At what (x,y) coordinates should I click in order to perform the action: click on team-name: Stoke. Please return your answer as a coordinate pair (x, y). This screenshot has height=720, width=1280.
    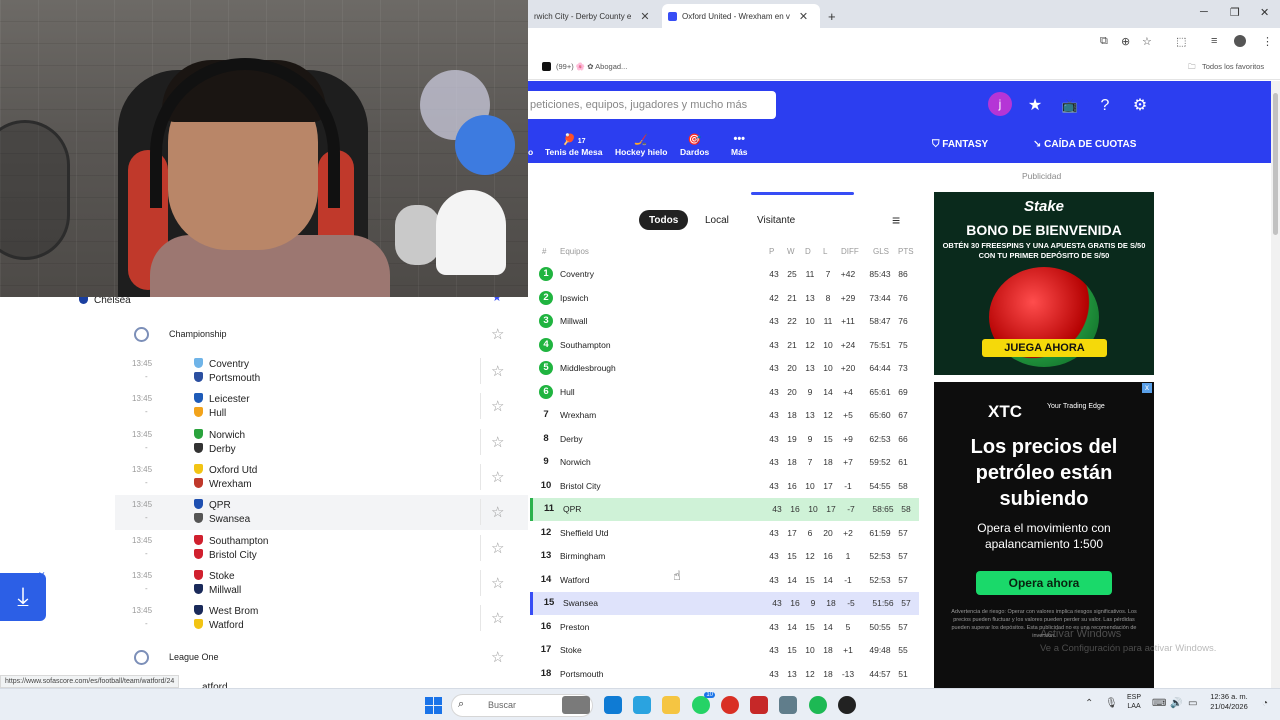
    Looking at the image, I should click on (571, 650).